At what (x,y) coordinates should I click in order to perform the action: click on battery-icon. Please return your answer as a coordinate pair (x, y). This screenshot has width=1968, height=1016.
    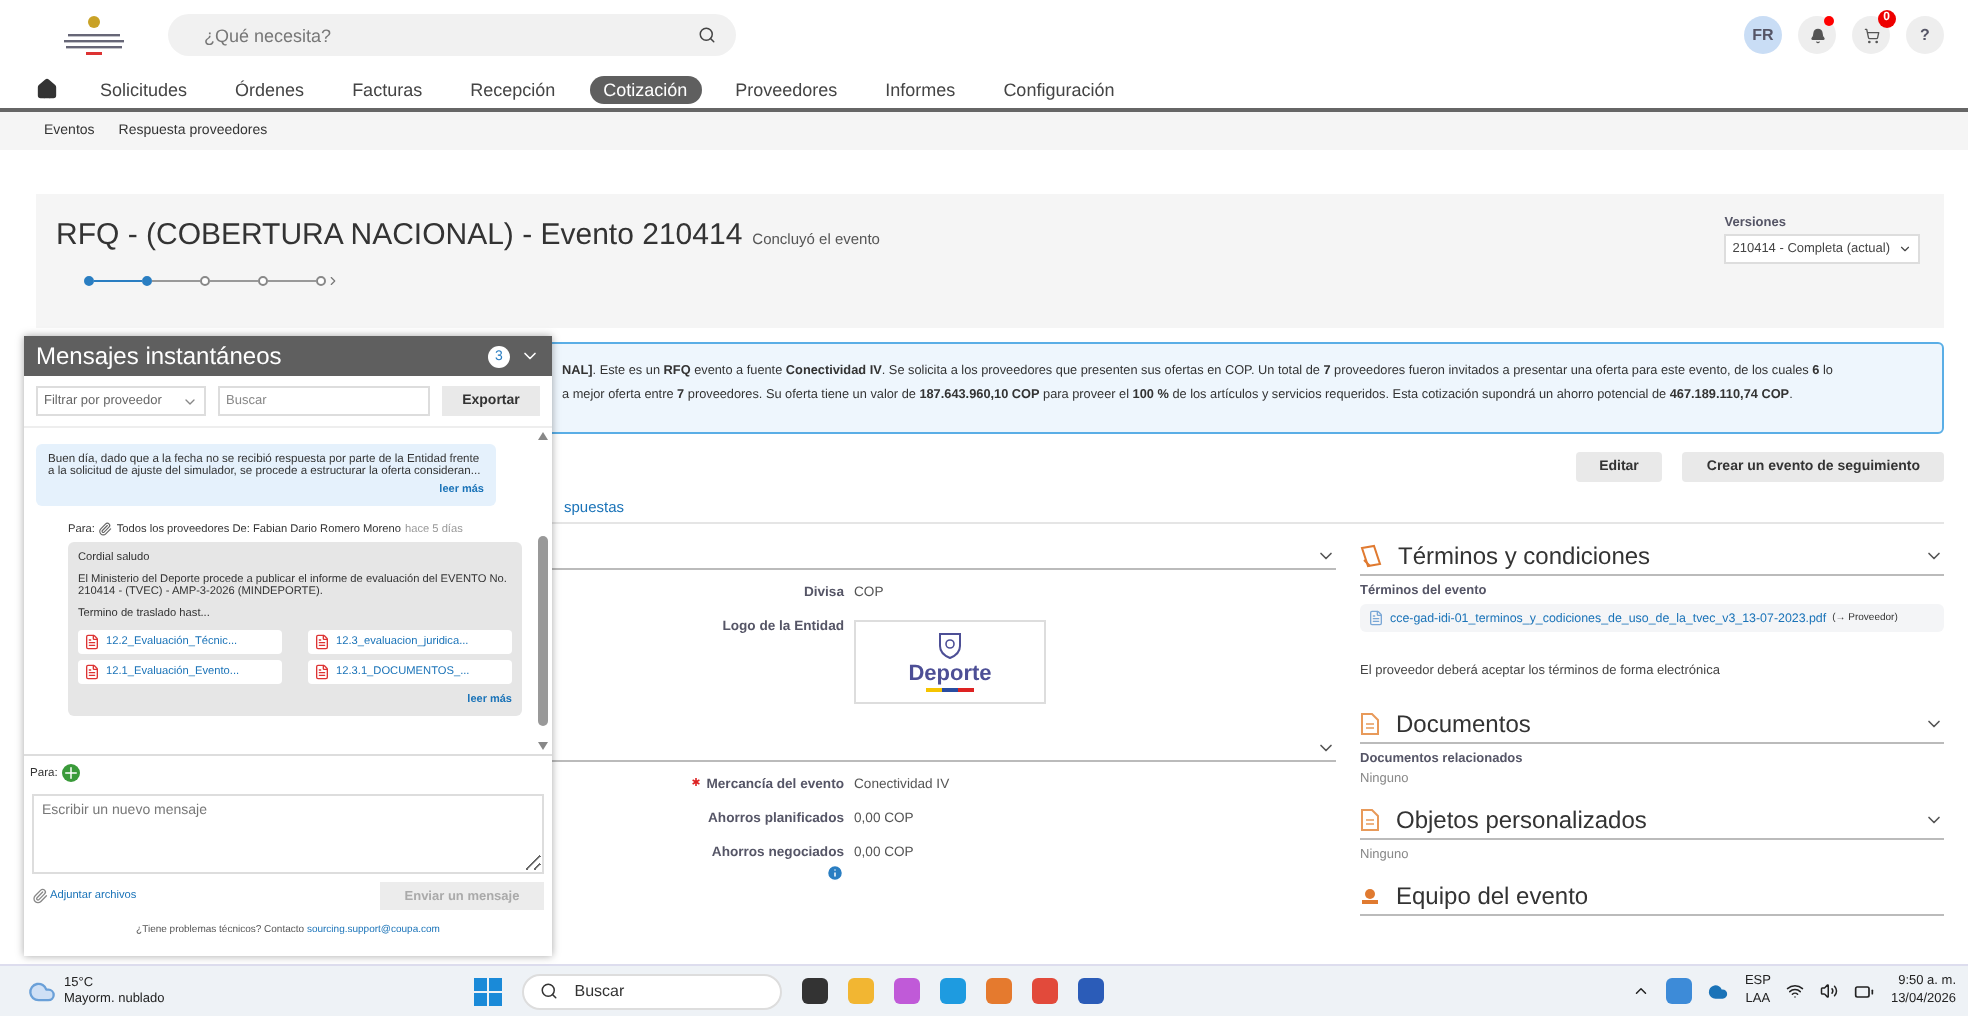
    Looking at the image, I should click on (1864, 991).